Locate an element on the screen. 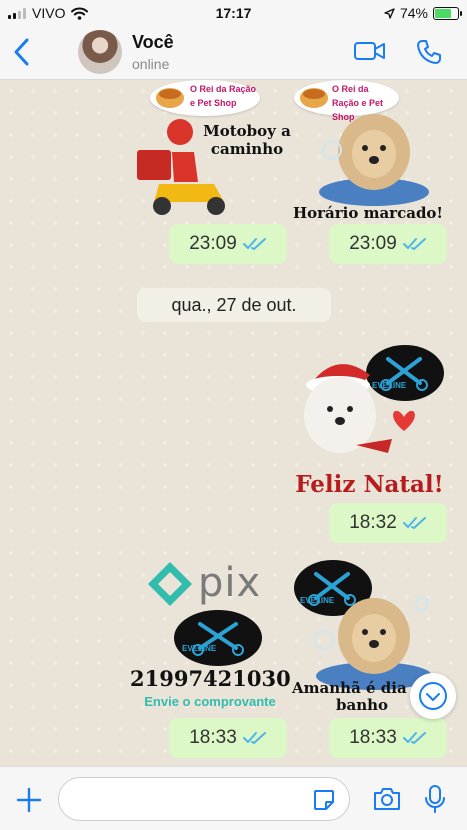 Image resolution: width=467 pixels, height=830 pixels. battery-percent: 74% is located at coordinates (413, 13).